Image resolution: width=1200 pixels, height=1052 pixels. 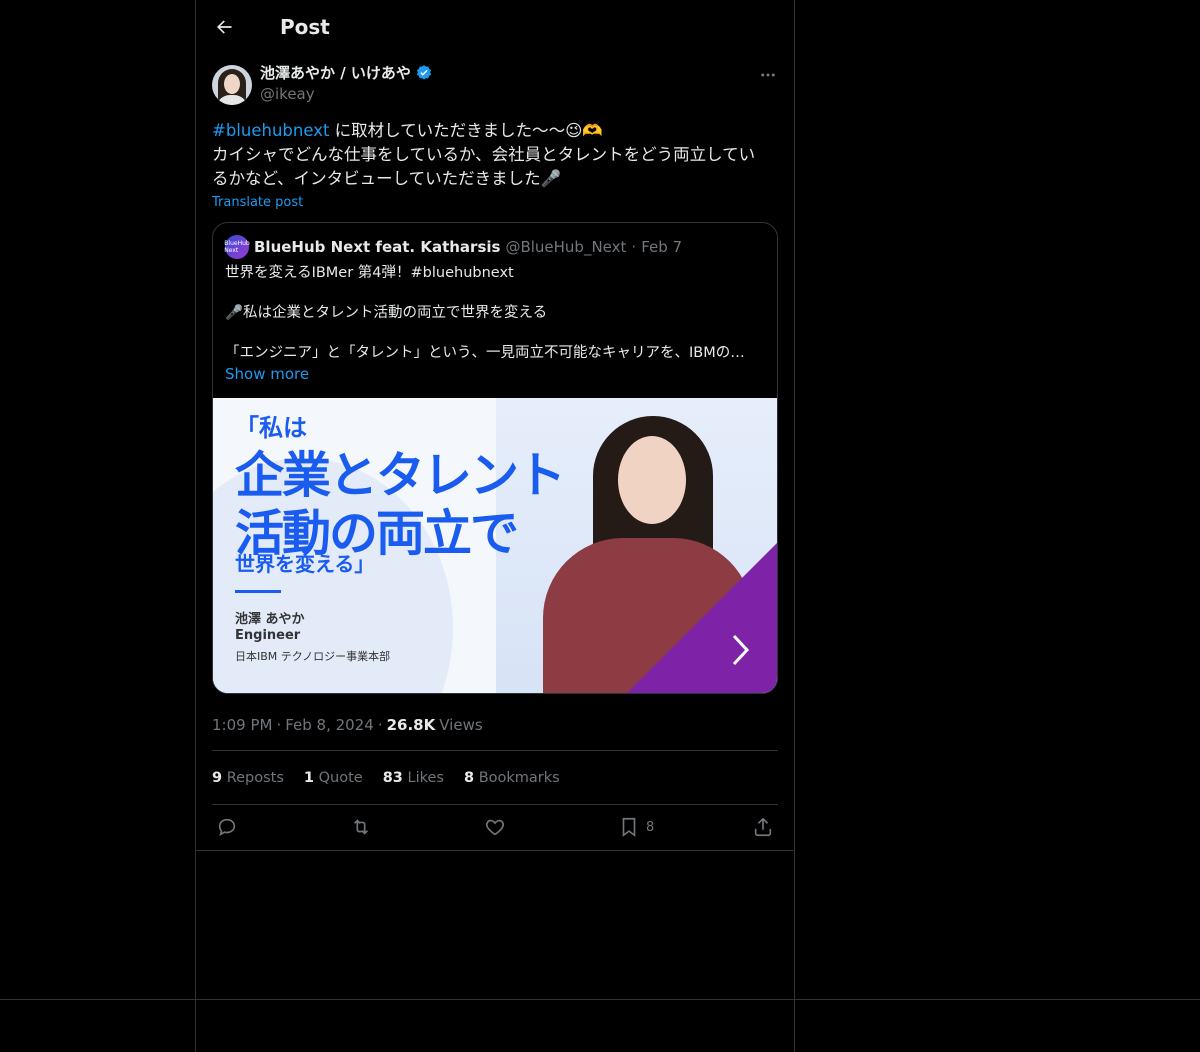 What do you see at coordinates (258, 591) in the screenshot?
I see `banner-rule` at bounding box center [258, 591].